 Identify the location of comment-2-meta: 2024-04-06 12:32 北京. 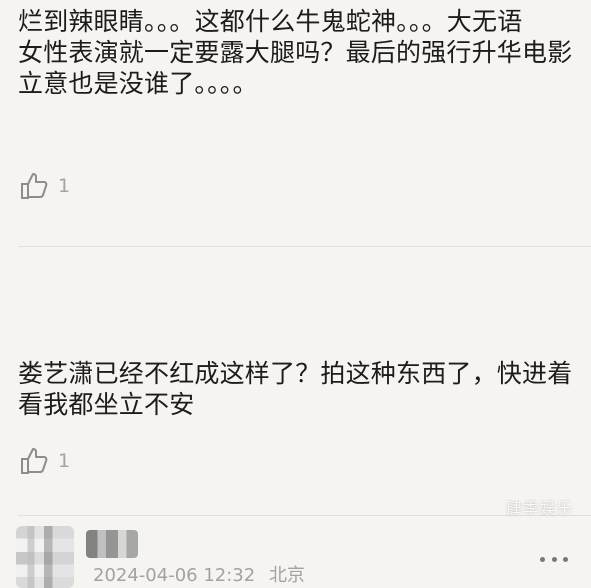
(199, 576).